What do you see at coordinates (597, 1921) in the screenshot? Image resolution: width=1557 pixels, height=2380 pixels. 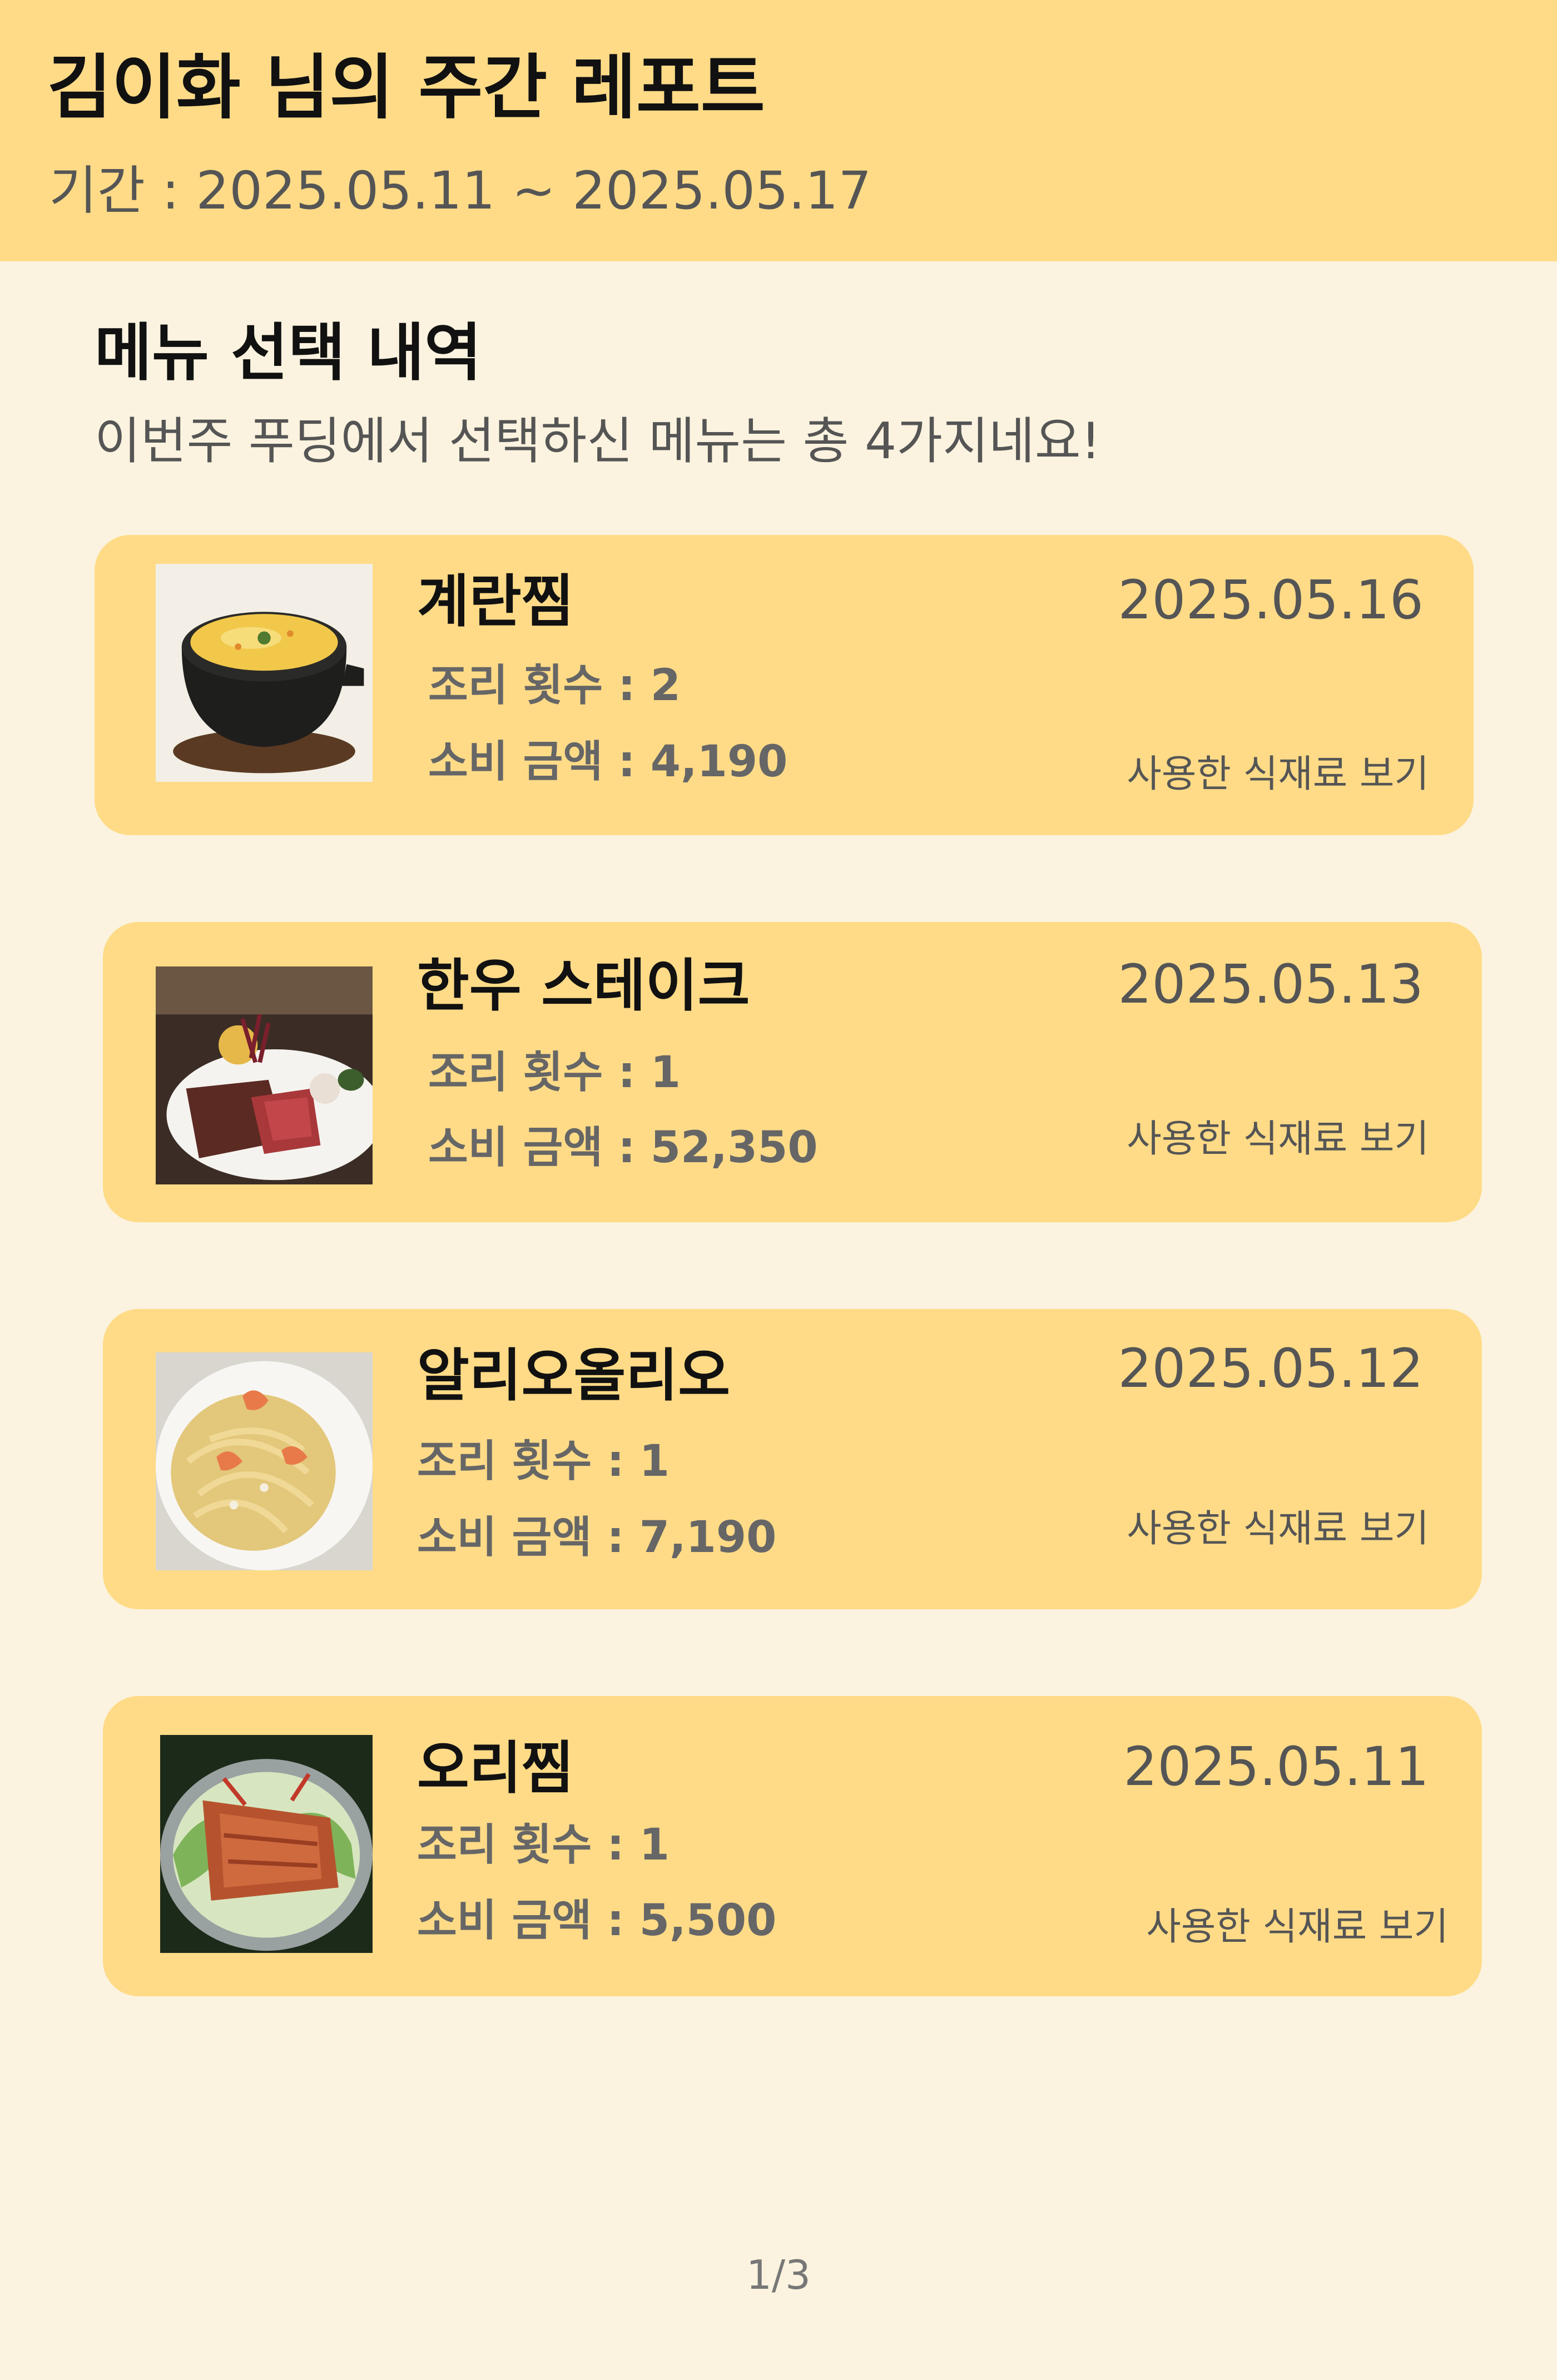 I see `spend-amount: 소비 금액 : 5,500` at bounding box center [597, 1921].